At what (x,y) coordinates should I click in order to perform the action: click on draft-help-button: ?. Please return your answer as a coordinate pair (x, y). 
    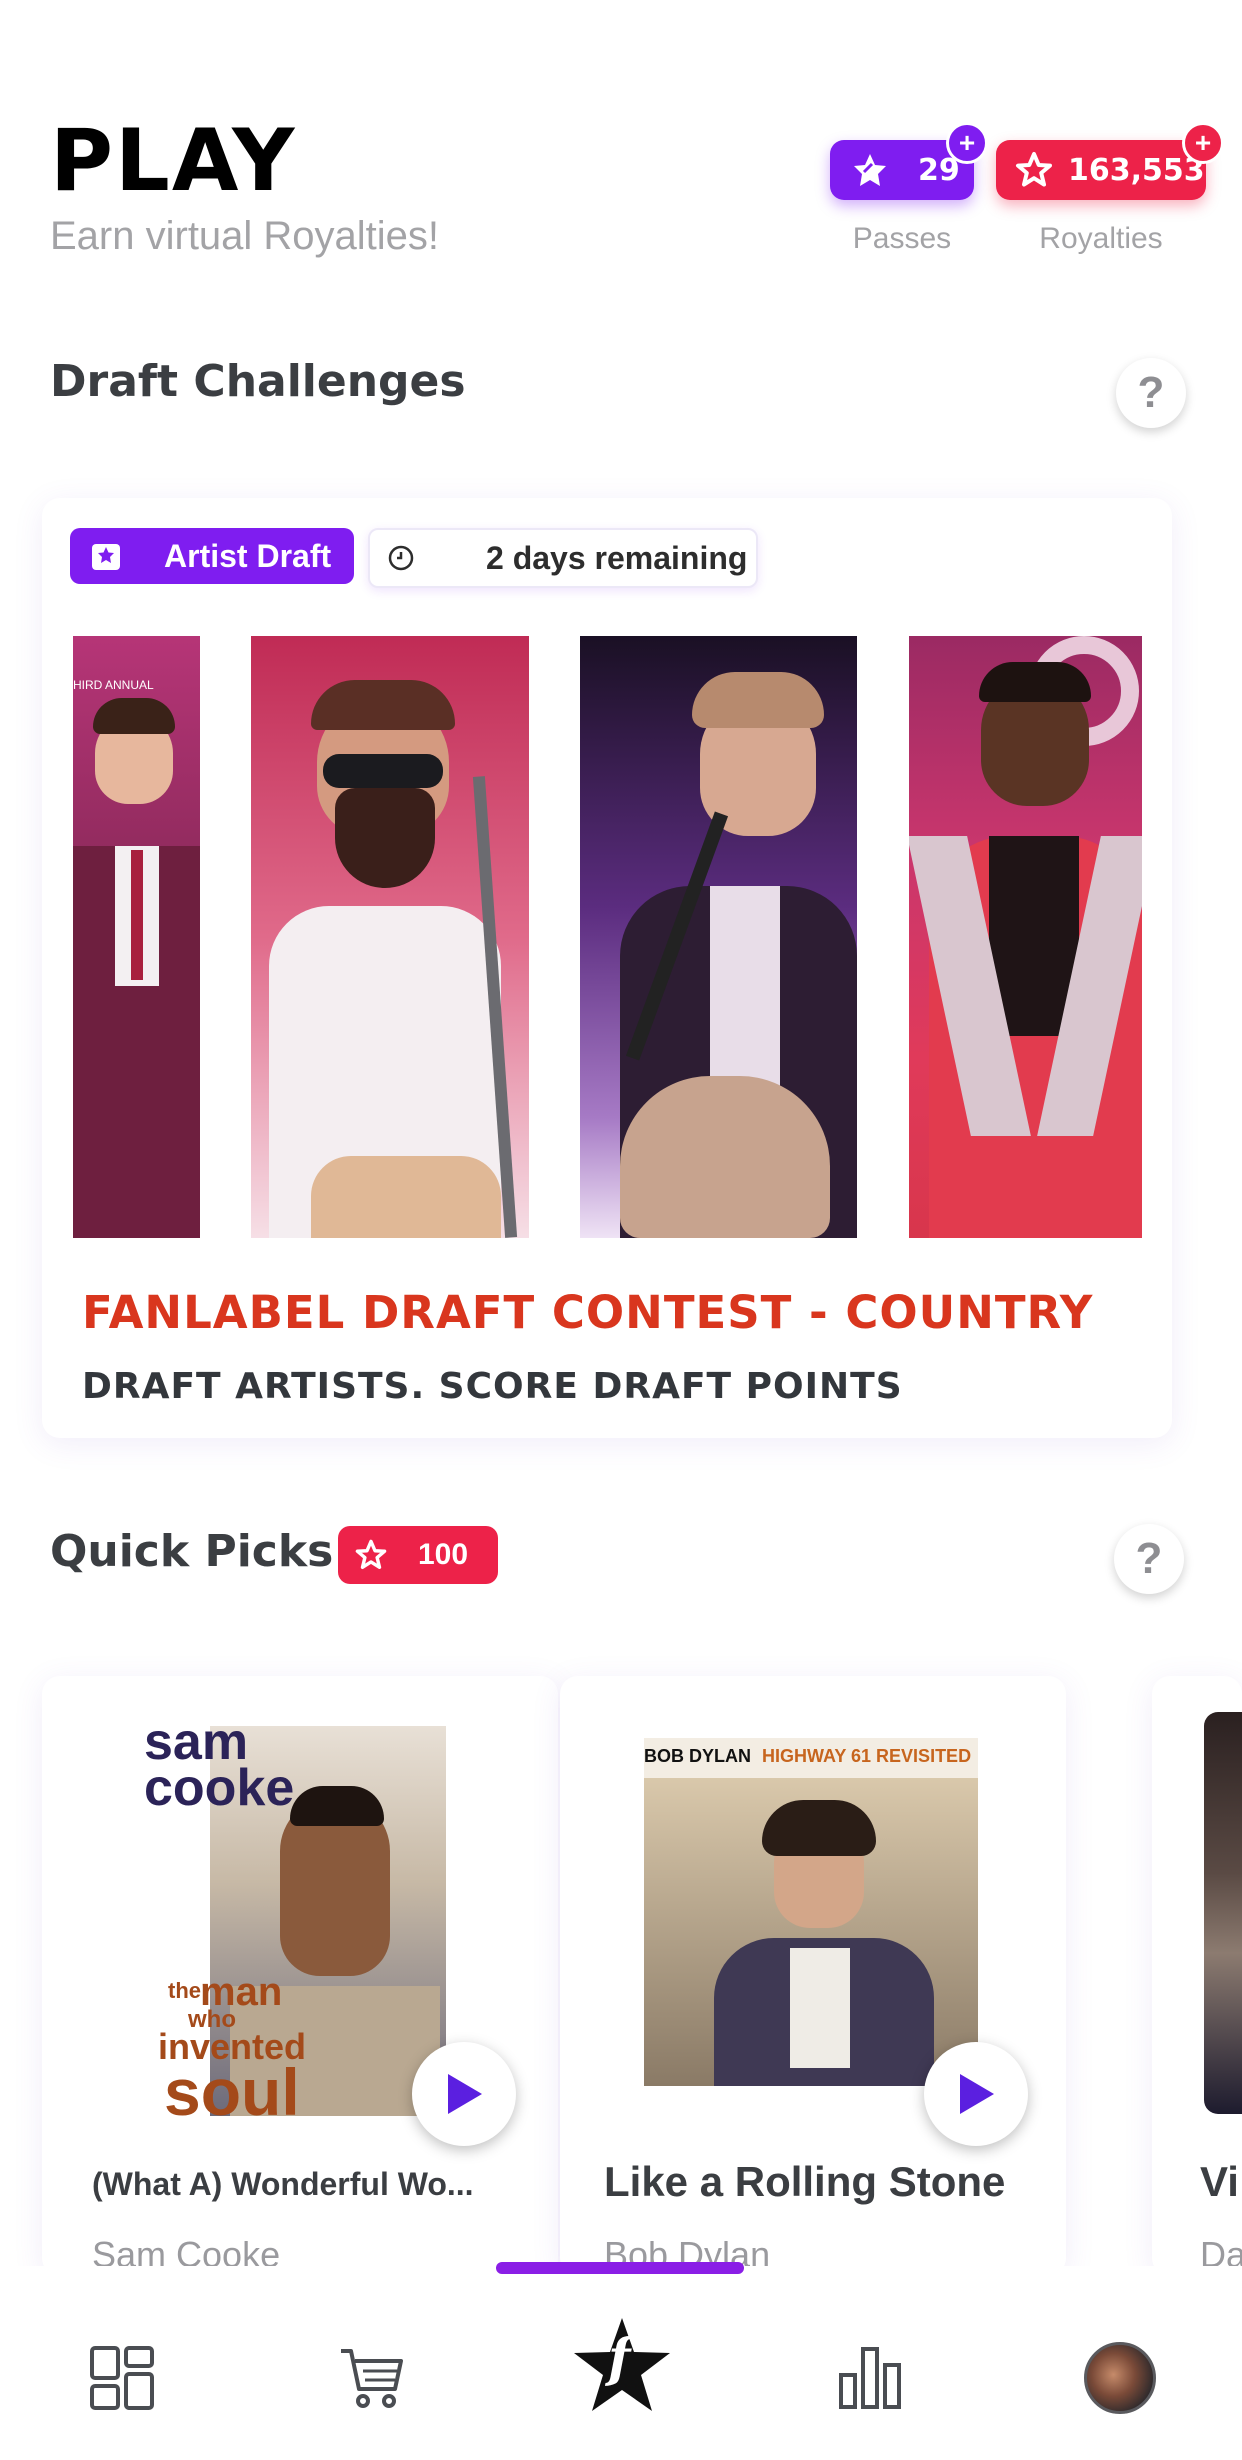
    Looking at the image, I should click on (1151, 393).